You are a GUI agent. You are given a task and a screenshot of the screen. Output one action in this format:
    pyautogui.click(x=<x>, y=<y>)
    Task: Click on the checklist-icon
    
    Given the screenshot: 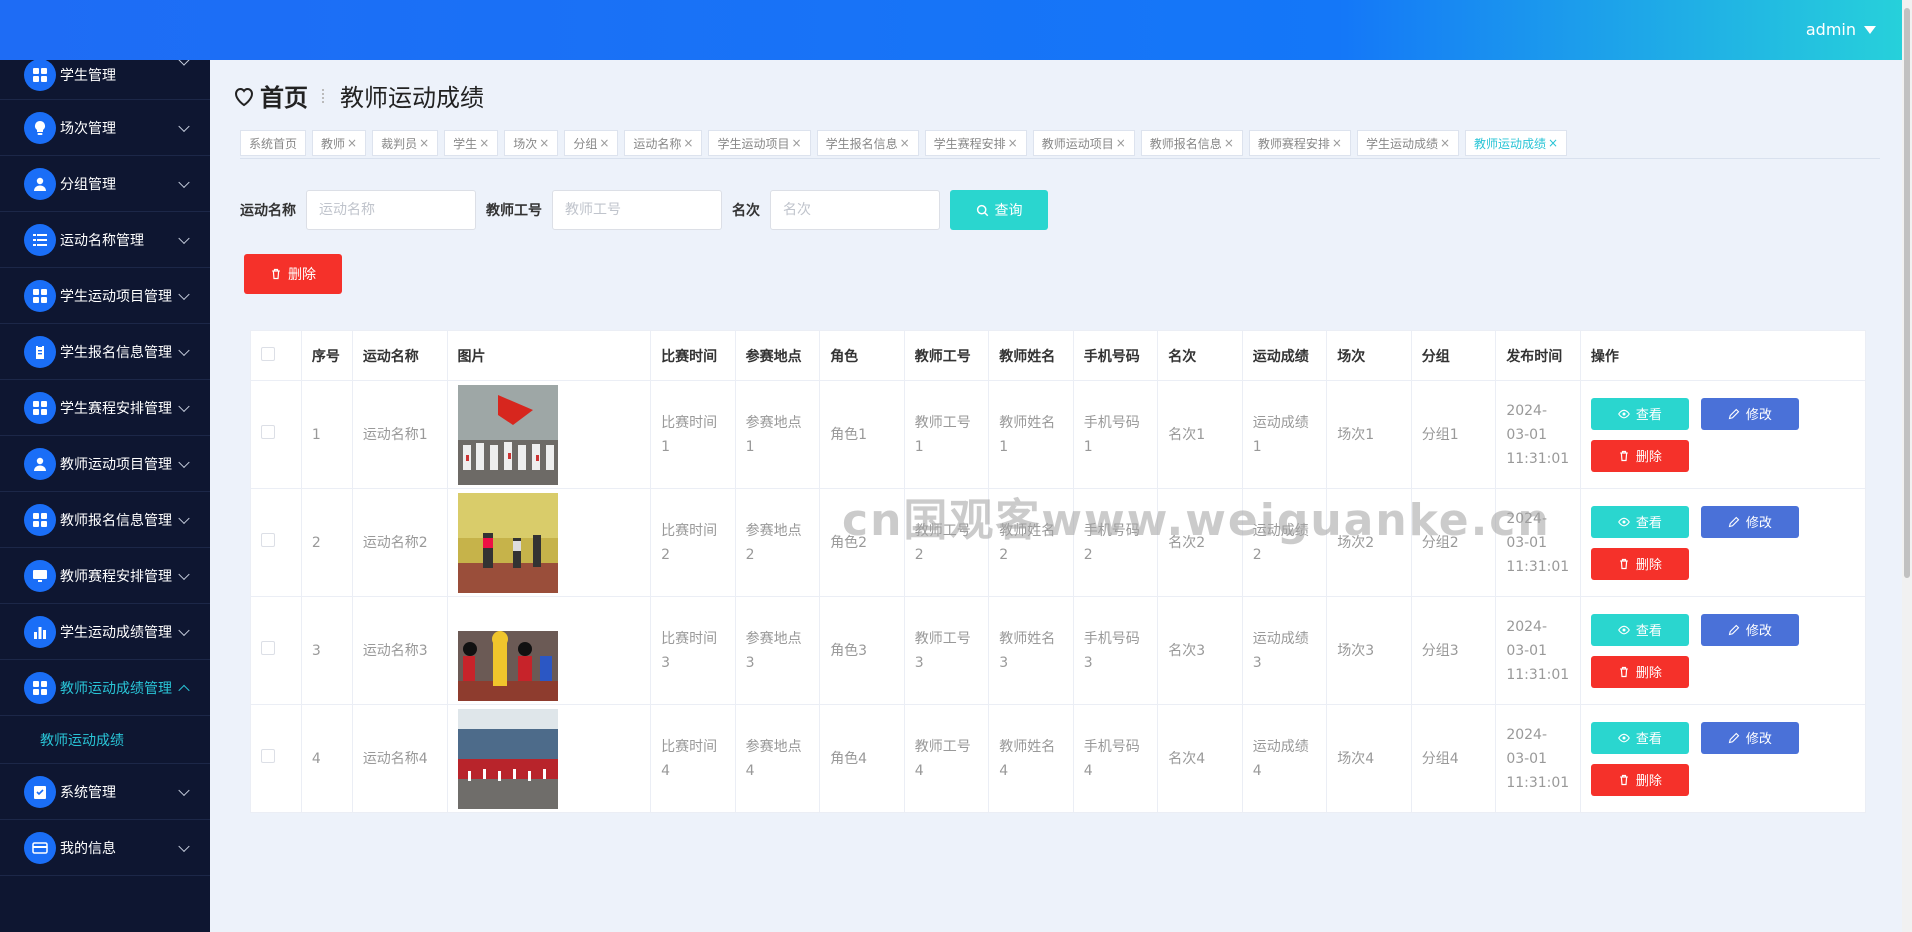 What is the action you would take?
    pyautogui.click(x=40, y=791)
    